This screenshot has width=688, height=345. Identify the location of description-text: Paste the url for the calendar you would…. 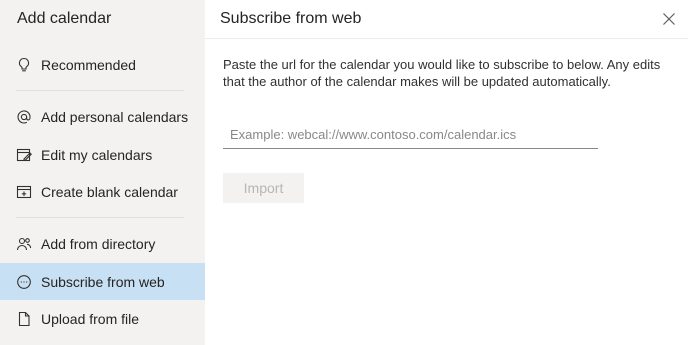
(442, 73).